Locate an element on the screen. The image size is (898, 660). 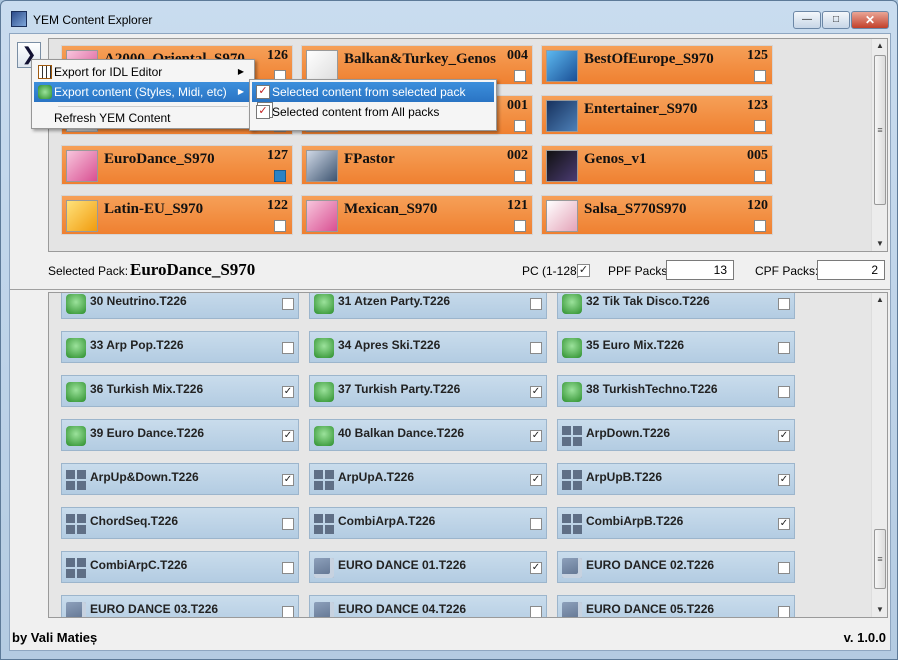
content-item: 30 Neutrino.T226 is located at coordinates (180, 306).